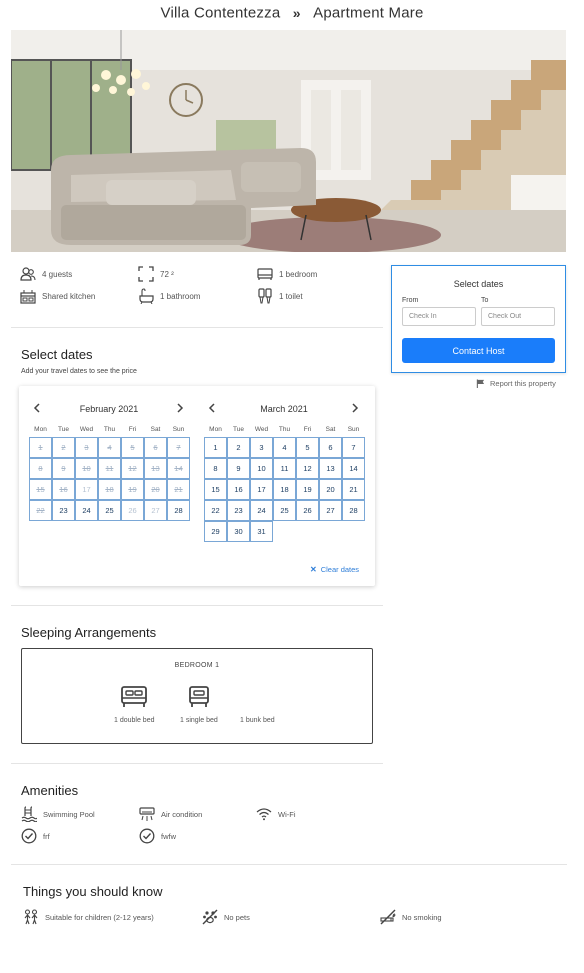  Describe the element at coordinates (134, 720) in the screenshot. I see `bed-label: 1 double bed` at that location.